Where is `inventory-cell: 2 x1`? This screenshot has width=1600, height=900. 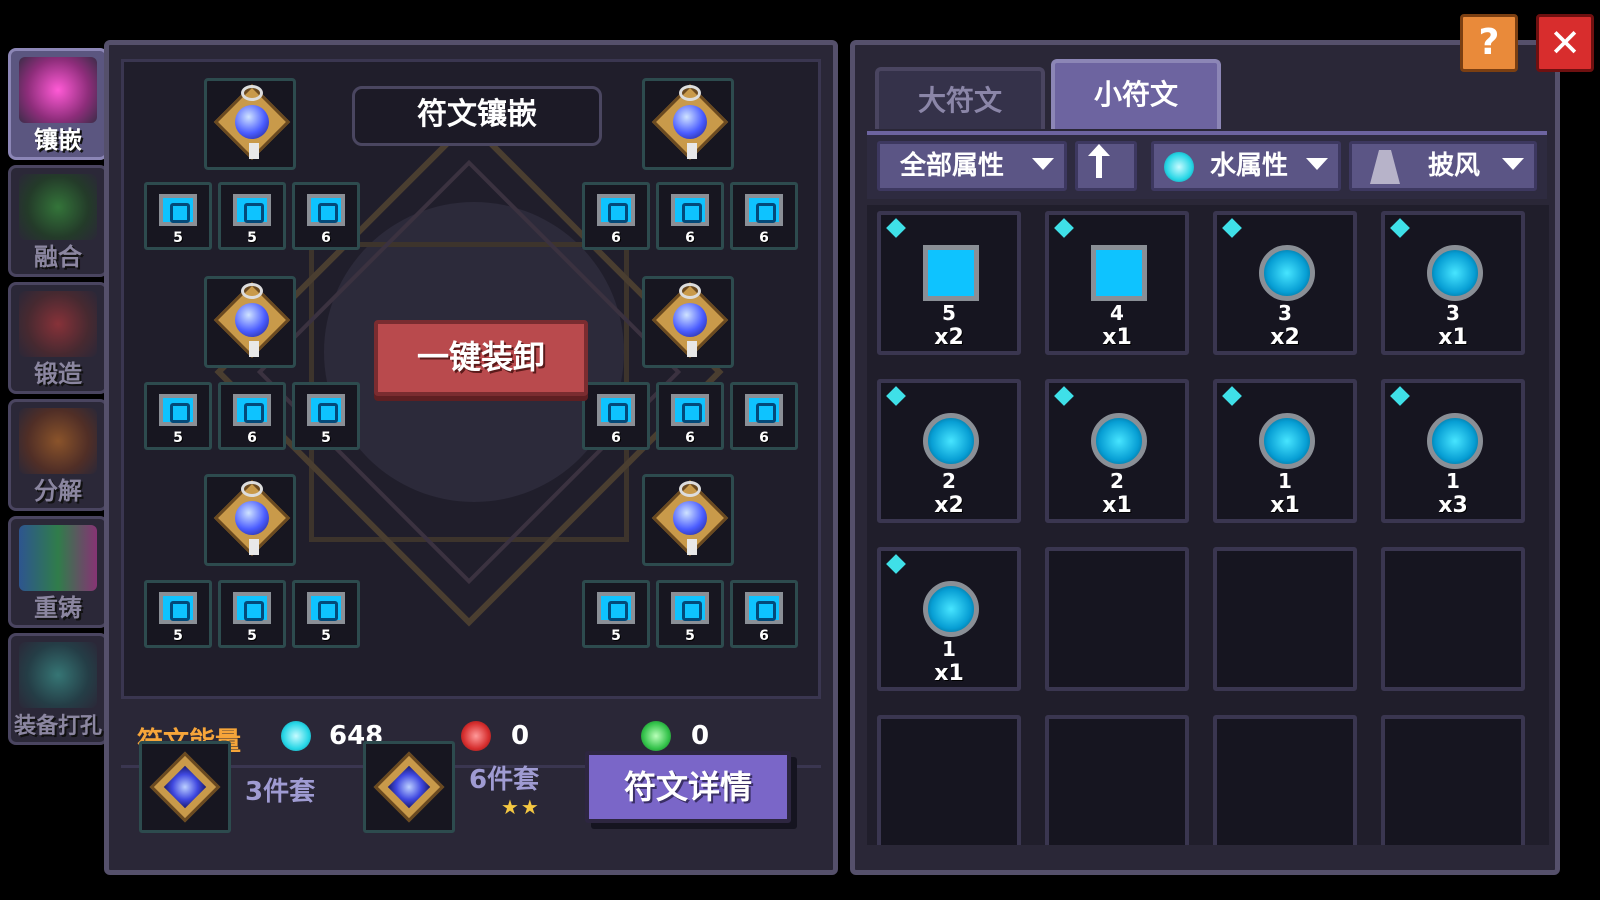 inventory-cell: 2 x1 is located at coordinates (1117, 451).